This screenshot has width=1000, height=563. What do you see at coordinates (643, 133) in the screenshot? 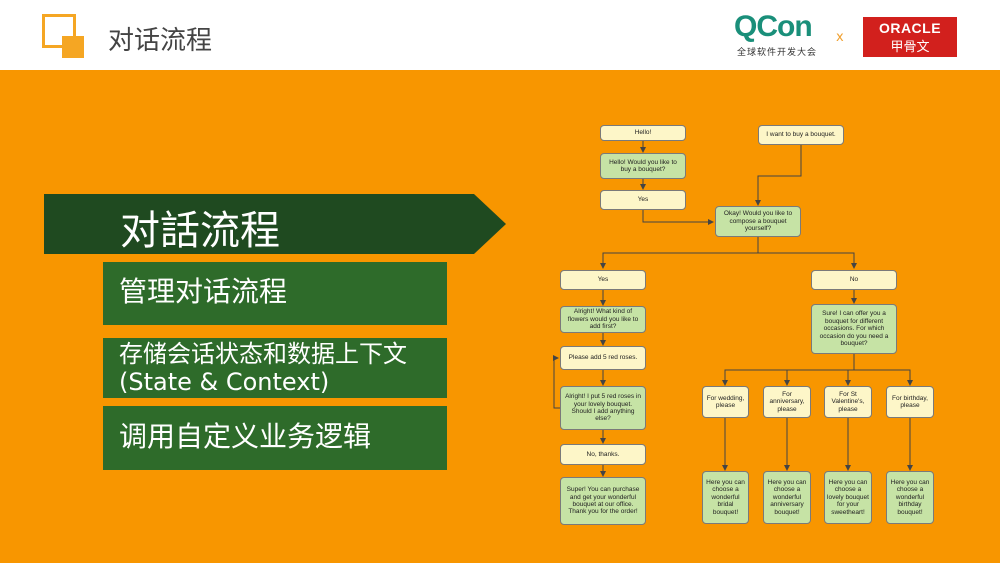
I see `flow-node-hello: Hello!` at bounding box center [643, 133].